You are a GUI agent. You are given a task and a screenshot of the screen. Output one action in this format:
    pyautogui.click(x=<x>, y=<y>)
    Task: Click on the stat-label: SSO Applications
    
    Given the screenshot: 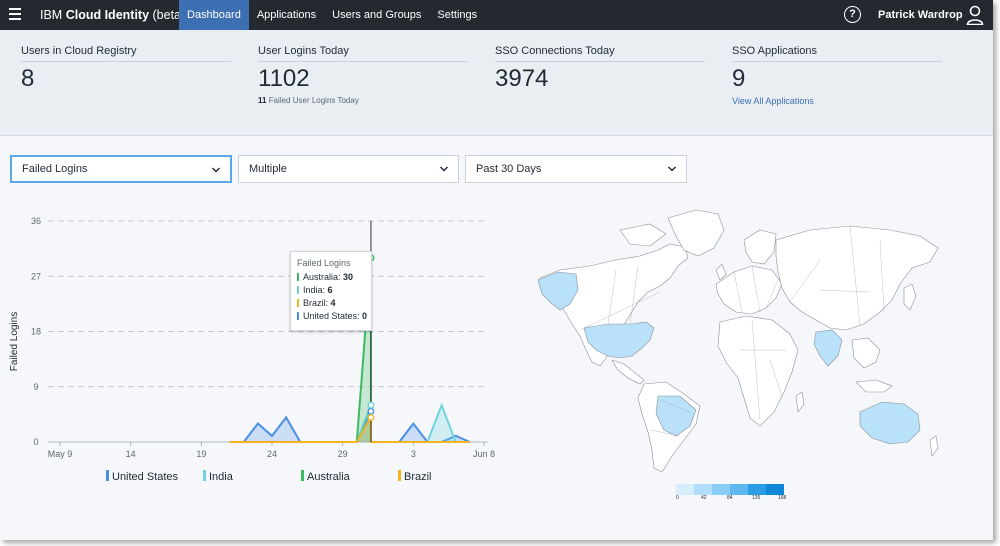 What is the action you would take?
    pyautogui.click(x=837, y=53)
    